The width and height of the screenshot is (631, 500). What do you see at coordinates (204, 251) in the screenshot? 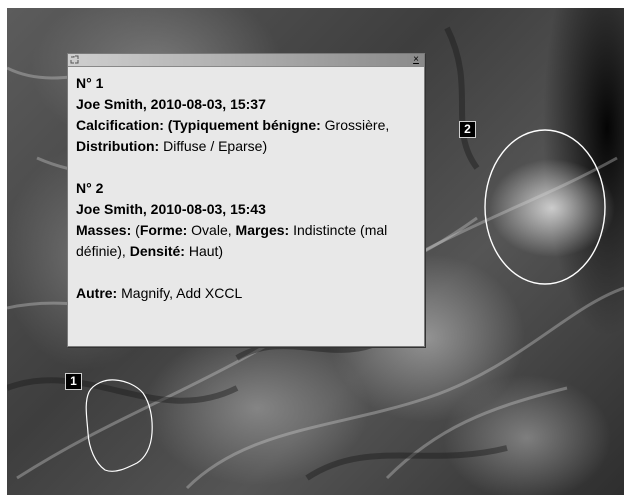
I see `finding-2-density-value: Haut)` at bounding box center [204, 251].